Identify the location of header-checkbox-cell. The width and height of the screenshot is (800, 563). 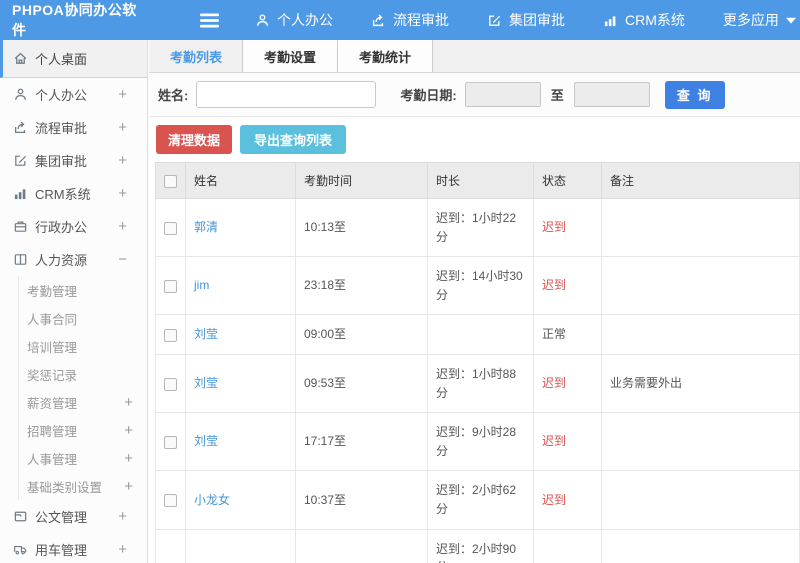
(170, 180).